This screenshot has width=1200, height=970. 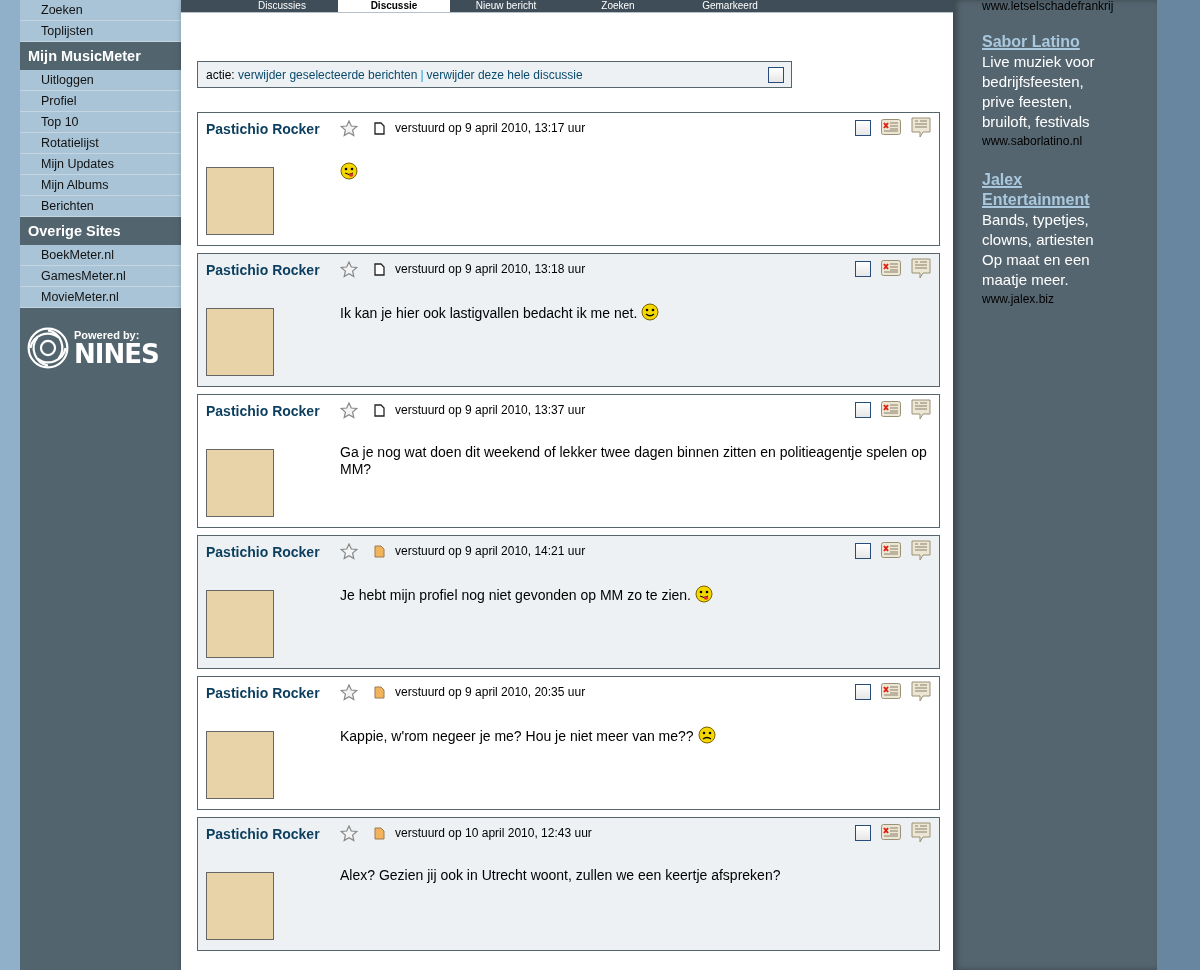 I want to click on logo-caption: Powered by:, so click(x=107, y=335).